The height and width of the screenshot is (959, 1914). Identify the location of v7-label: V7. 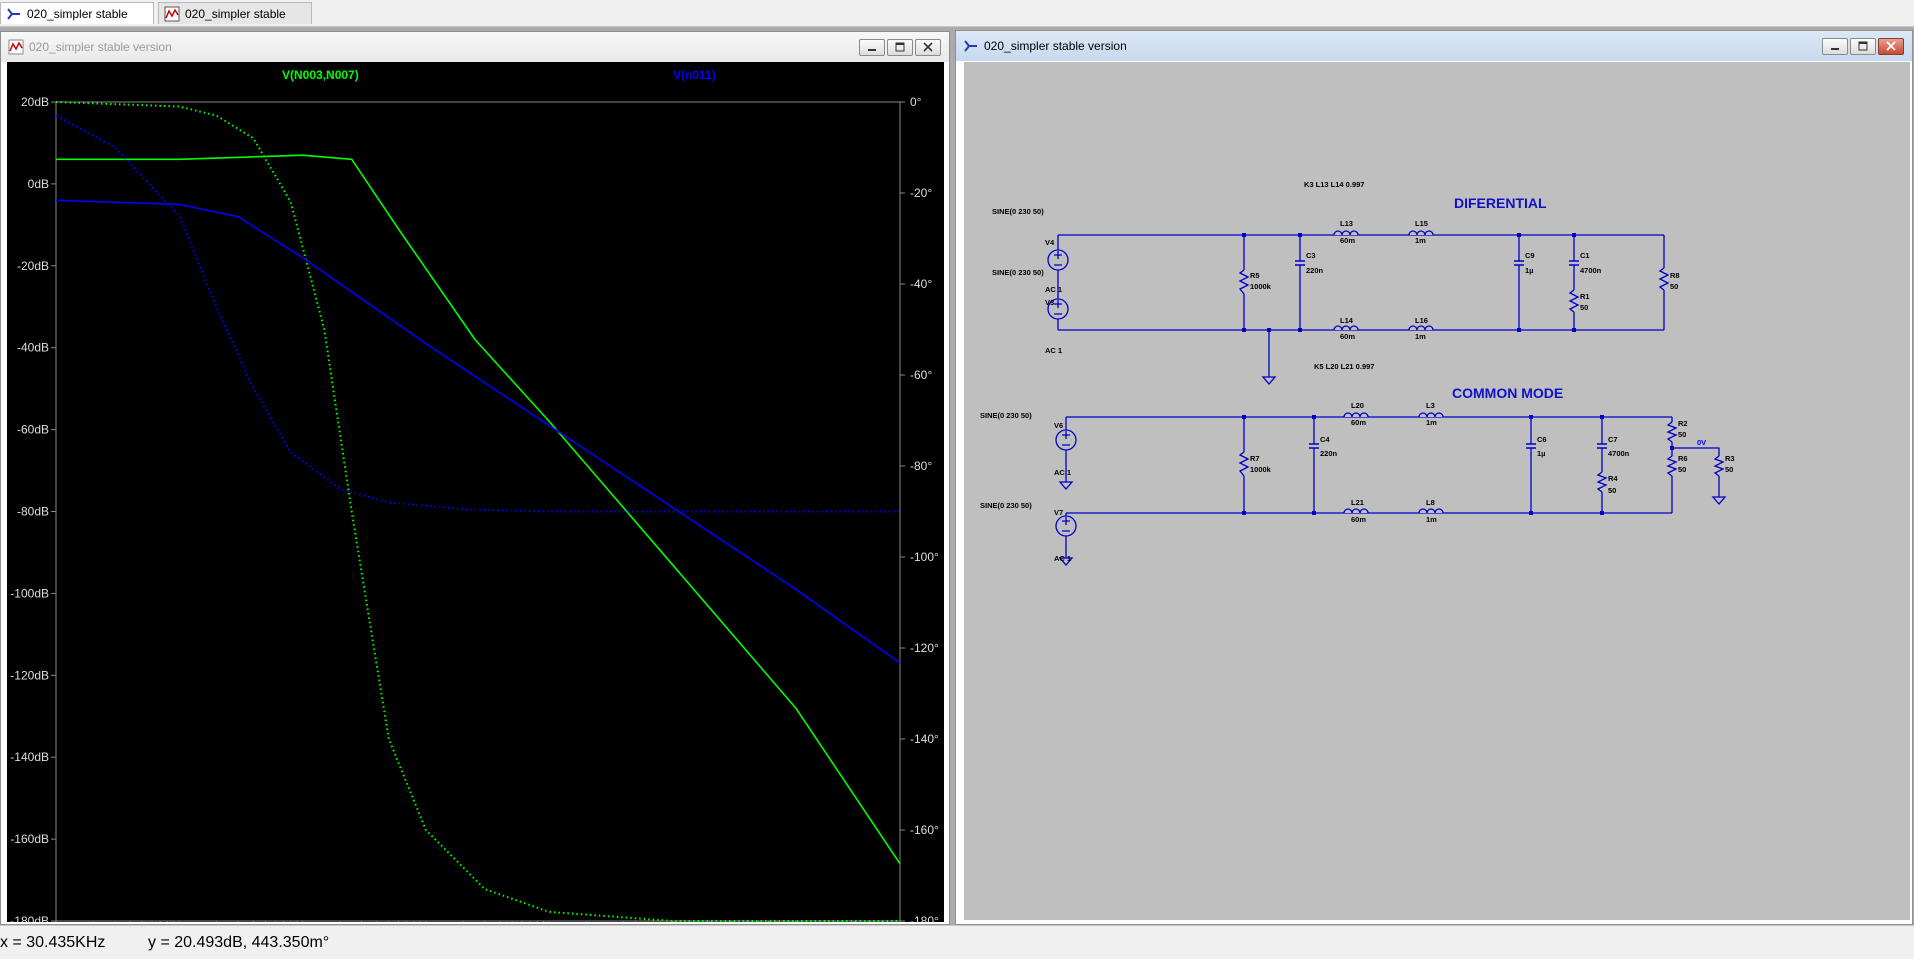
(1058, 512).